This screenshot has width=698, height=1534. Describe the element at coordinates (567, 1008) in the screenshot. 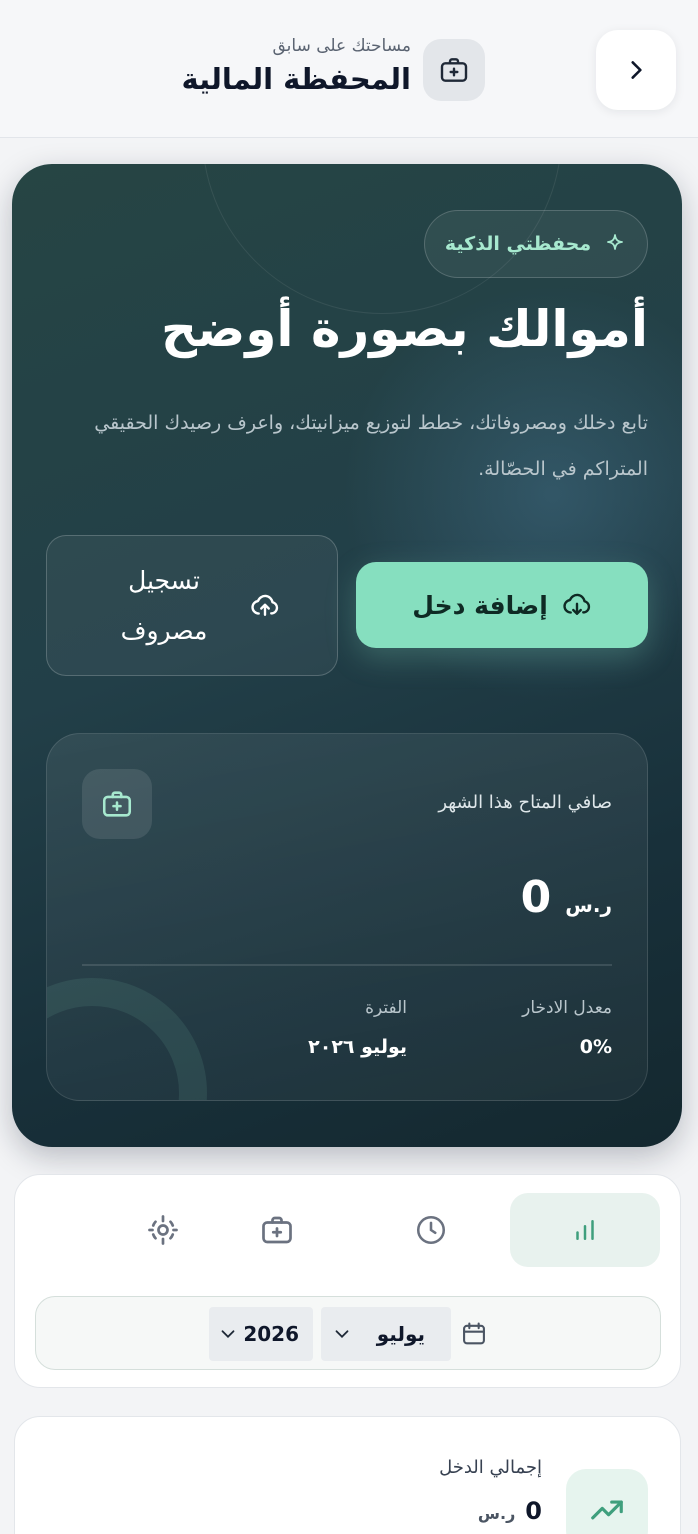

I see `savings-rate-label: معدل الادخار` at that location.